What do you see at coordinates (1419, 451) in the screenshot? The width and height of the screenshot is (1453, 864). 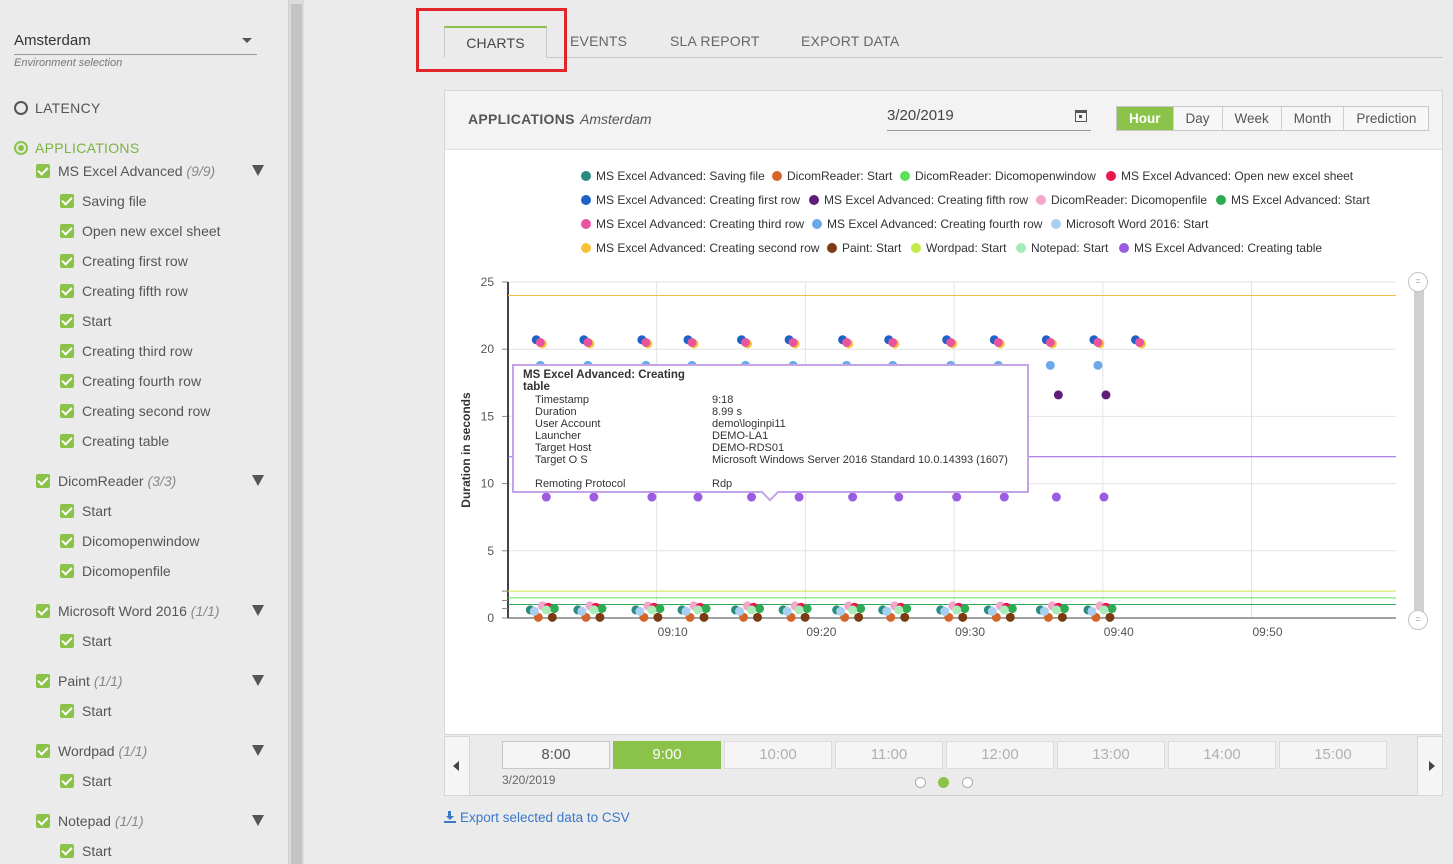 I see `zoom-slider-track` at bounding box center [1419, 451].